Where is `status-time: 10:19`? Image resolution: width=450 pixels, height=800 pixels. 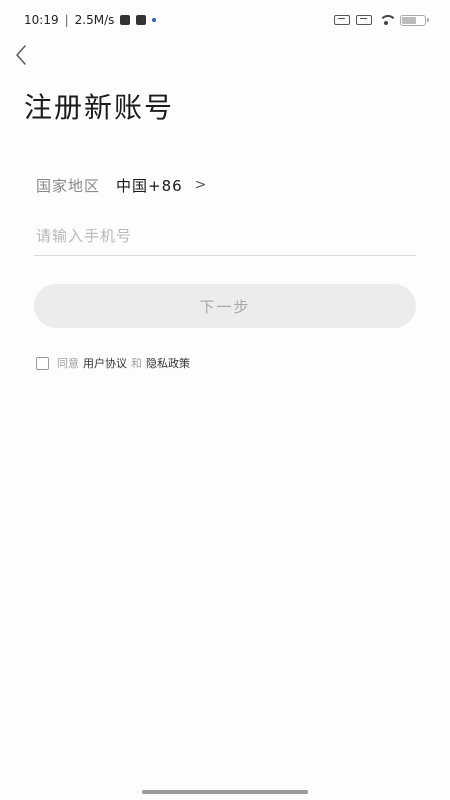
status-time: 10:19 is located at coordinates (41, 20).